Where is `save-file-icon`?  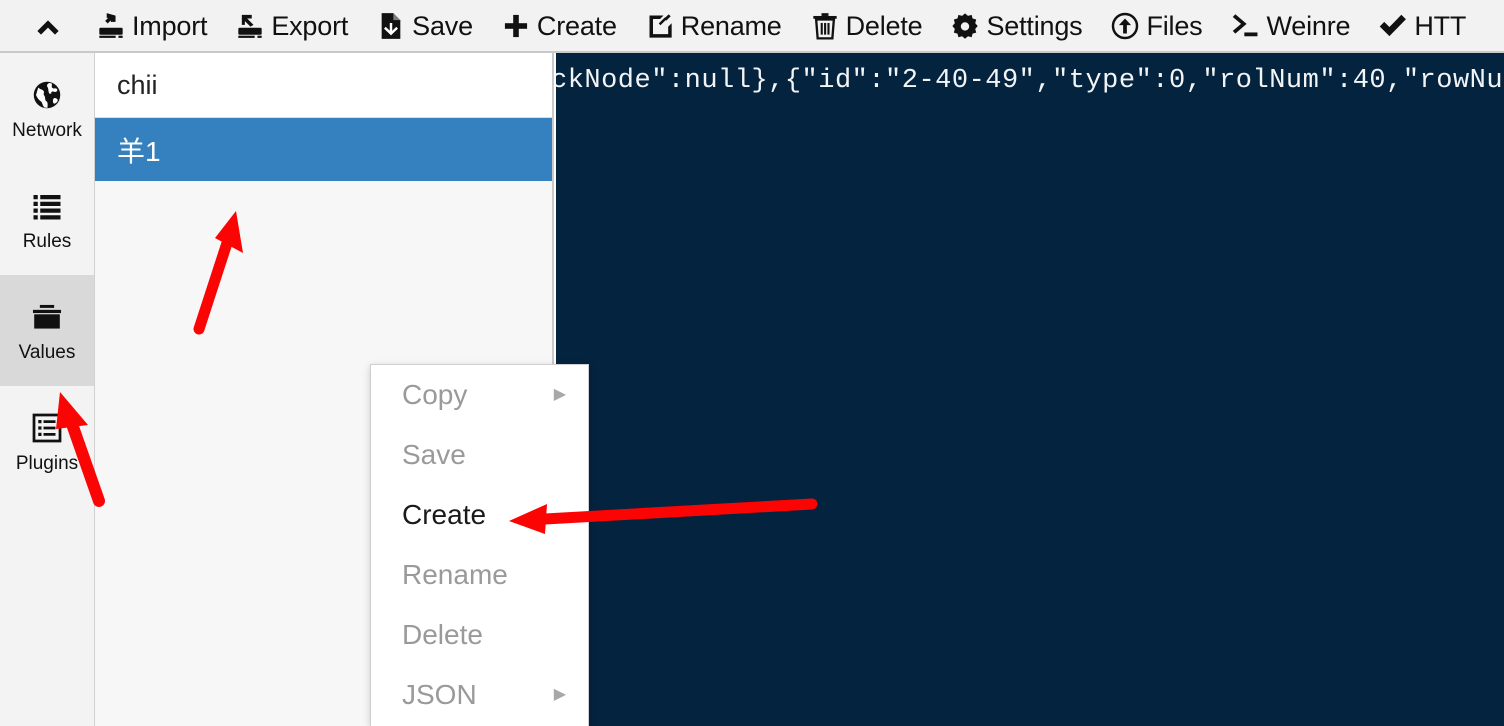
save-file-icon is located at coordinates (391, 26).